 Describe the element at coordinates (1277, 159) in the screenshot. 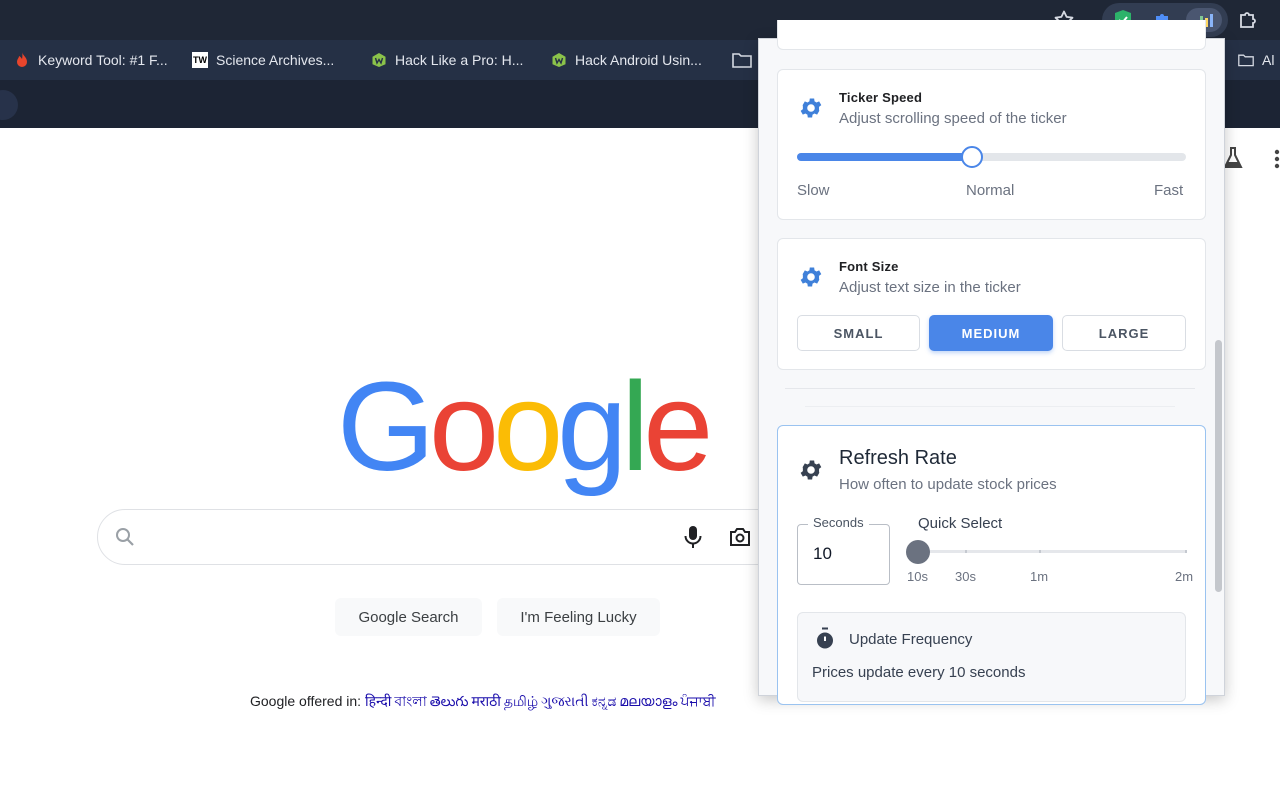

I see `apps-menu-icon` at that location.